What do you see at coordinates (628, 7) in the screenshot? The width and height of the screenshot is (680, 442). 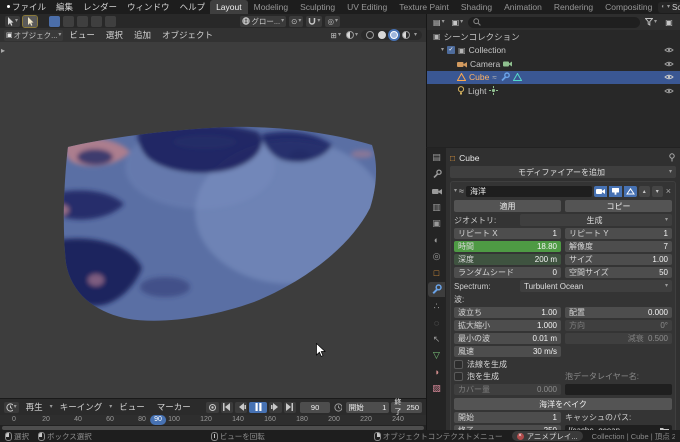 I see `workspace-tab-compositing: Compositing` at bounding box center [628, 7].